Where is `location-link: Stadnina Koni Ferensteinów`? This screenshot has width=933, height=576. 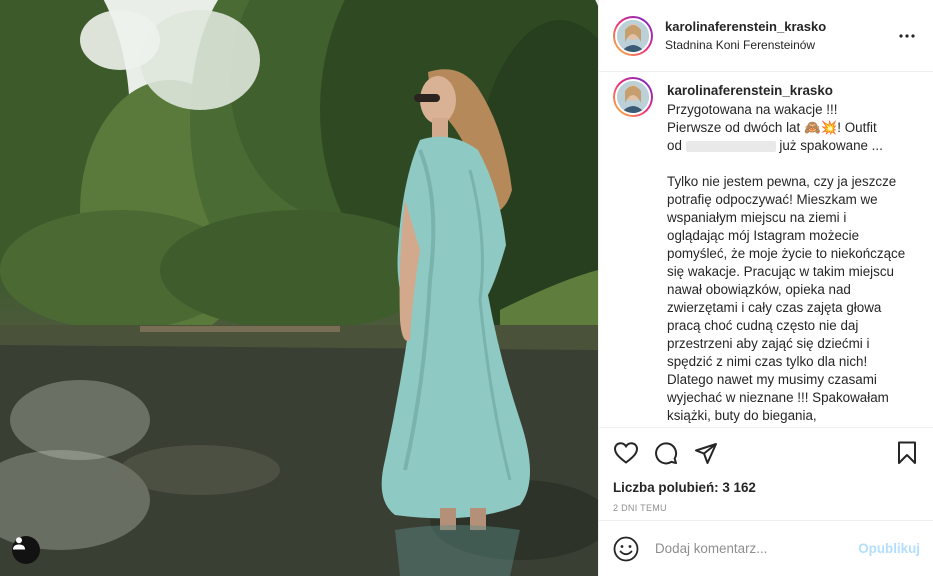
location-link: Stadnina Koni Ferensteinów is located at coordinates (780, 45).